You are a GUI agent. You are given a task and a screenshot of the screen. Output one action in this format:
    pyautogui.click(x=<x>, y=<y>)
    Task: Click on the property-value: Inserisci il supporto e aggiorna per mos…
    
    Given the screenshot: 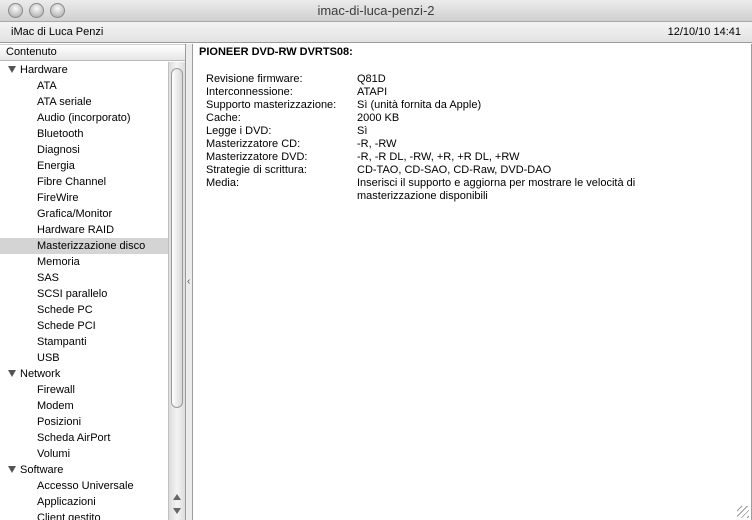 What is the action you would take?
    pyautogui.click(x=496, y=189)
    